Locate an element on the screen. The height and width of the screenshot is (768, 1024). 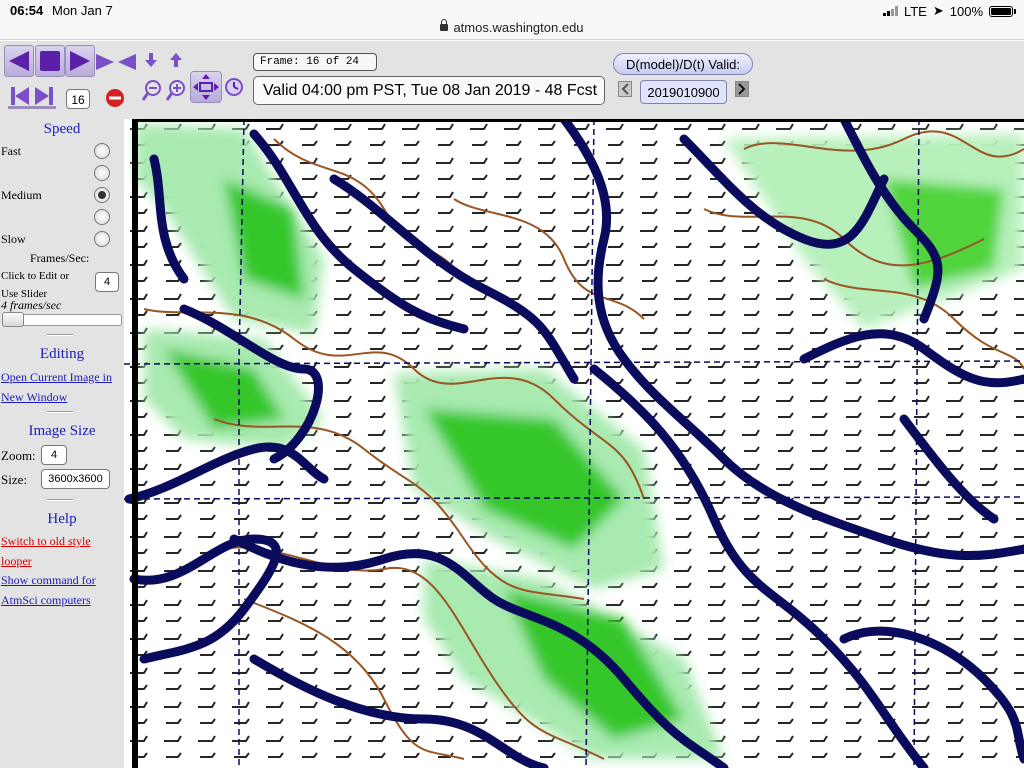
signal-icon is located at coordinates (890, 11).